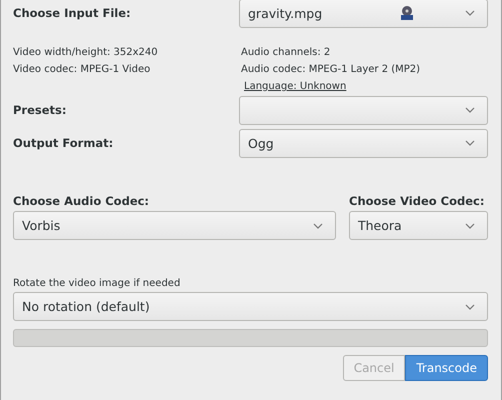 The image size is (502, 400). I want to click on info-text: Video width/height: 352x240, so click(86, 53).